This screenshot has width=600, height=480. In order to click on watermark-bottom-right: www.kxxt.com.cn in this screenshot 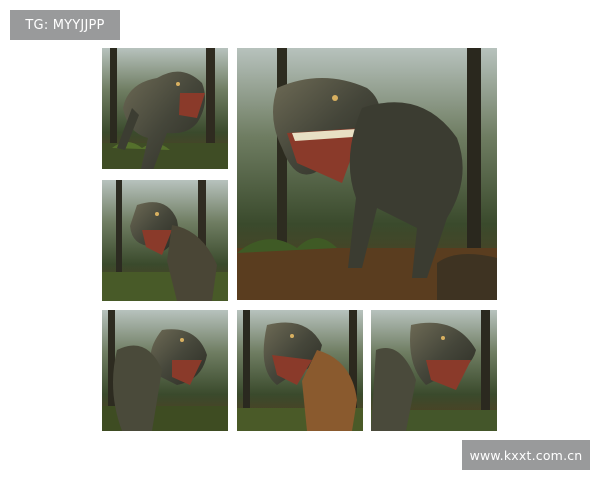, I will do `click(526, 455)`.